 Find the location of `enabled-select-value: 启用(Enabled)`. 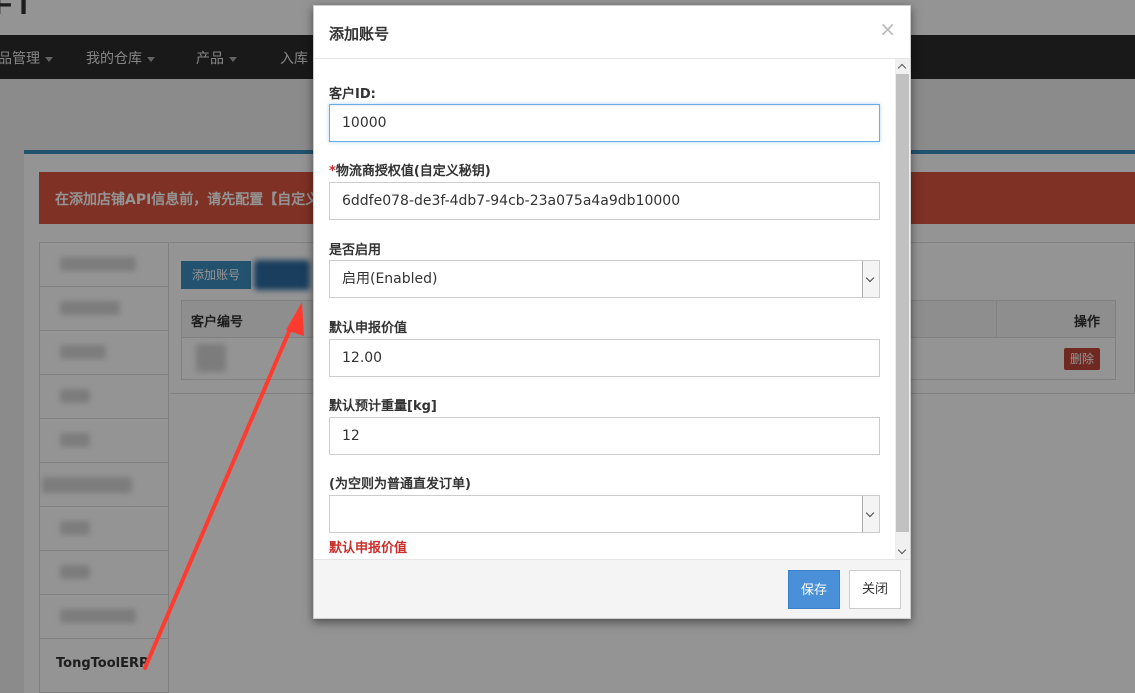

enabled-select-value: 启用(Enabled) is located at coordinates (390, 279).